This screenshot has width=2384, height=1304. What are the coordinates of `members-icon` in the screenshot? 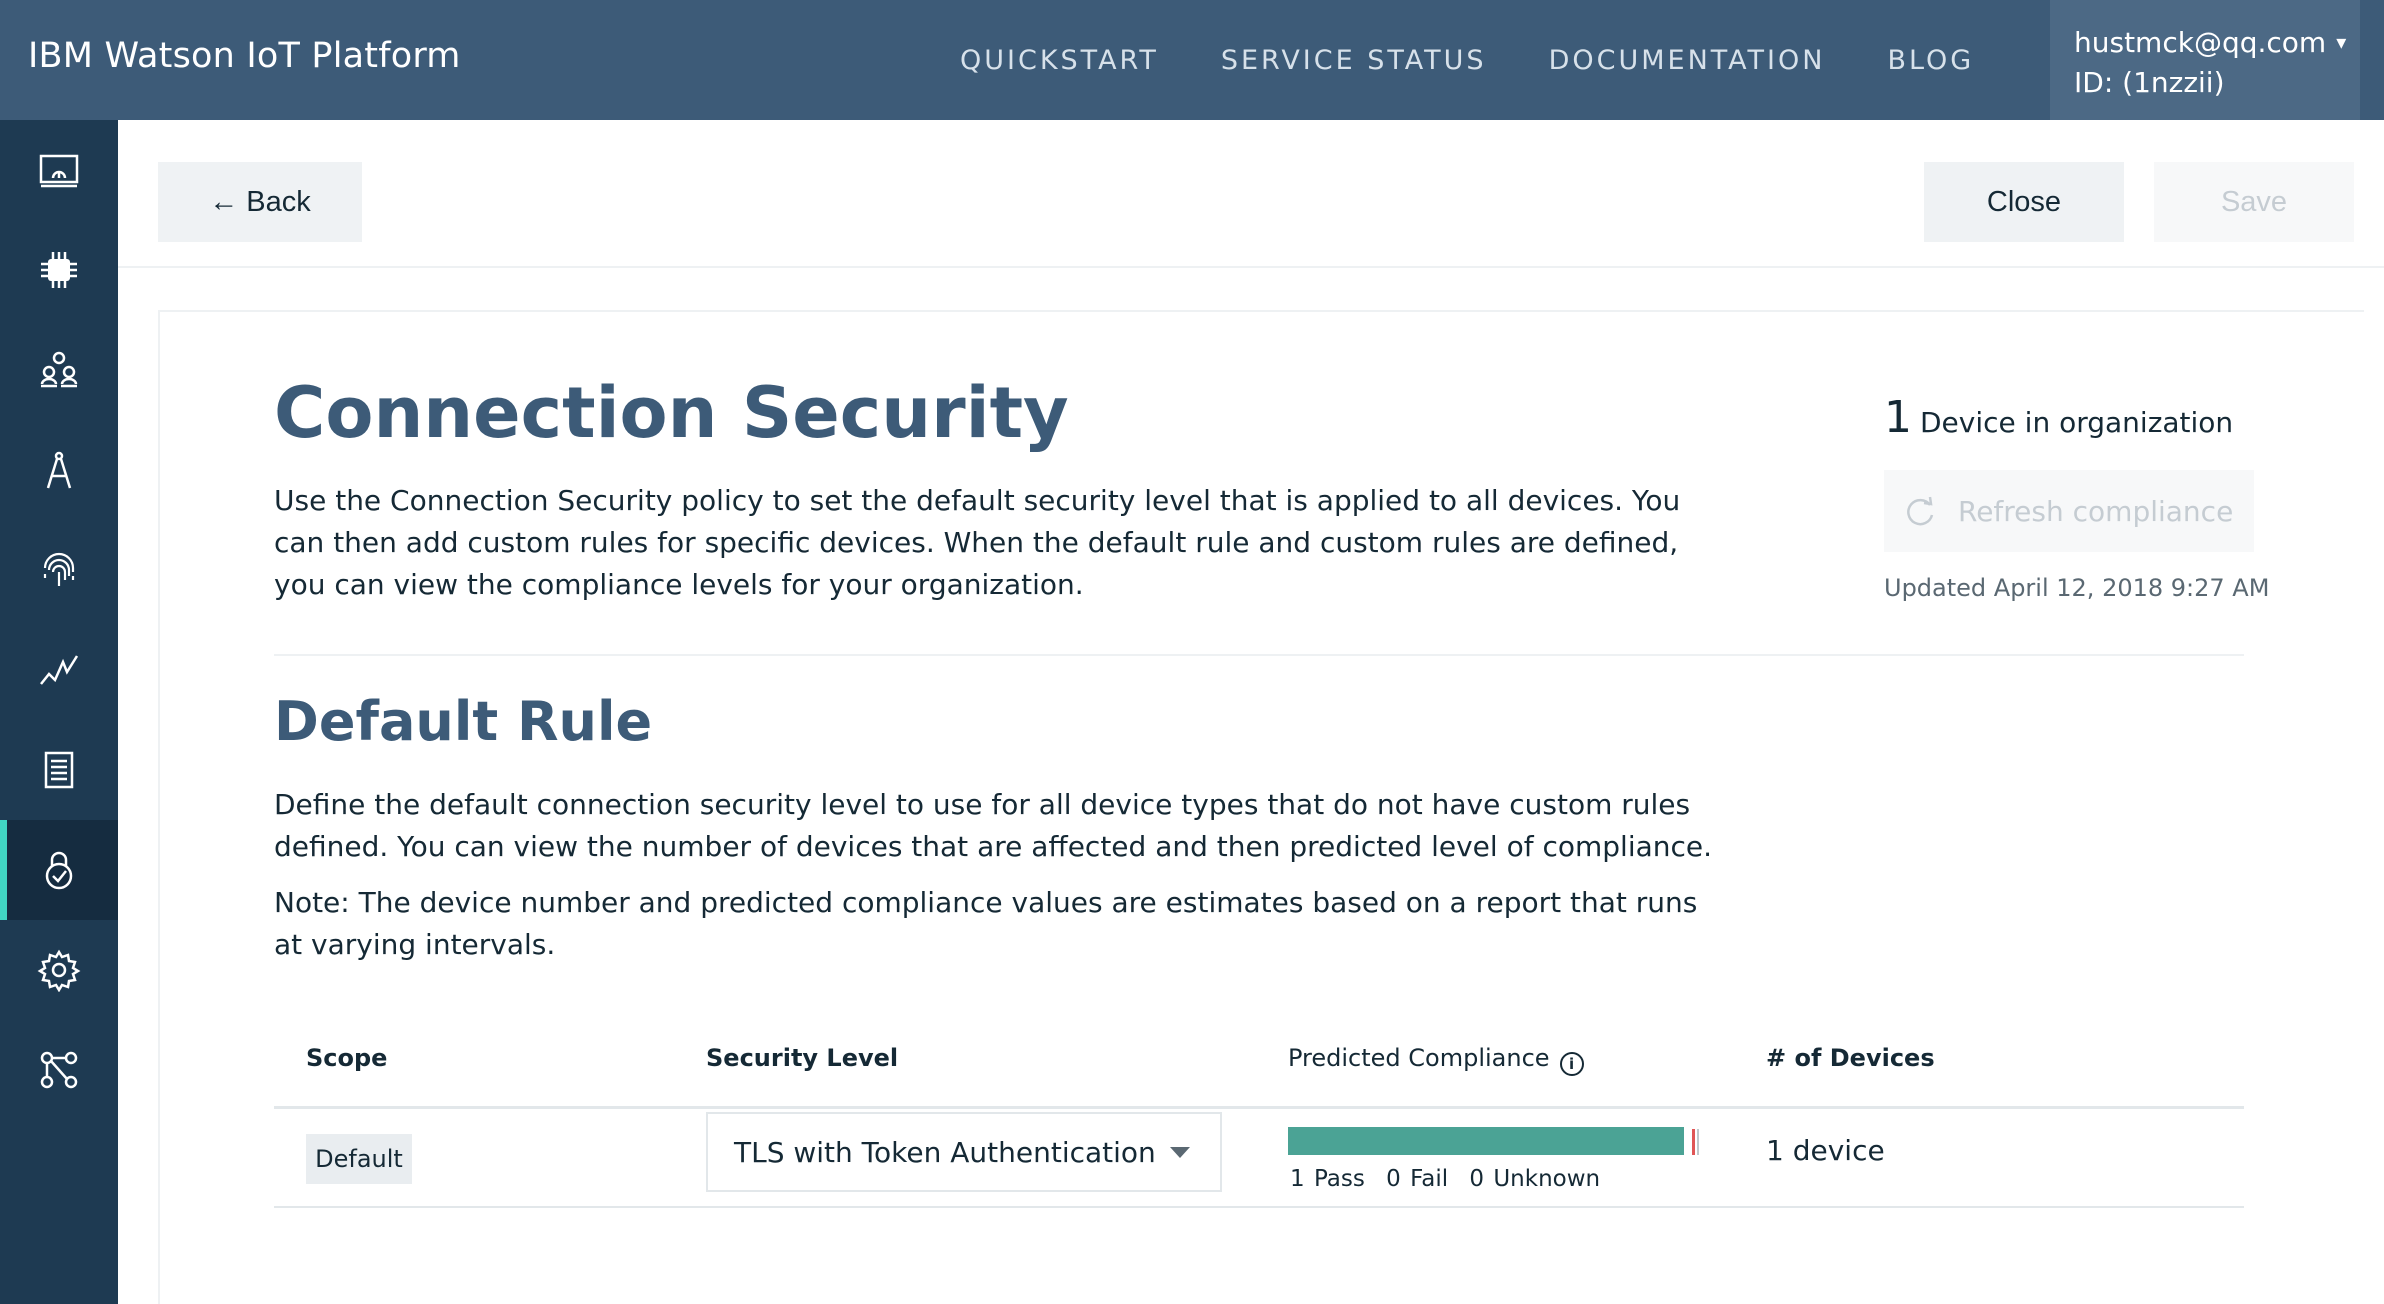 It's located at (59, 369).